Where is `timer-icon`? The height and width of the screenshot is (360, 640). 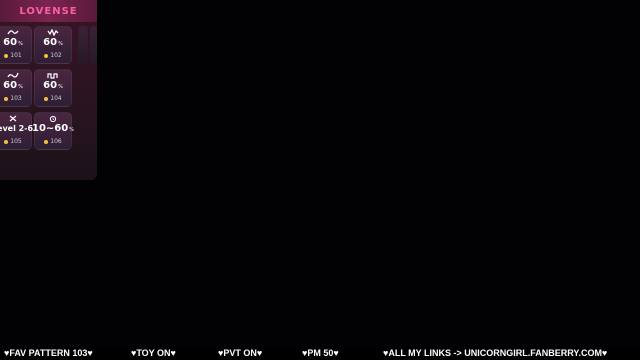 timer-icon is located at coordinates (53, 118).